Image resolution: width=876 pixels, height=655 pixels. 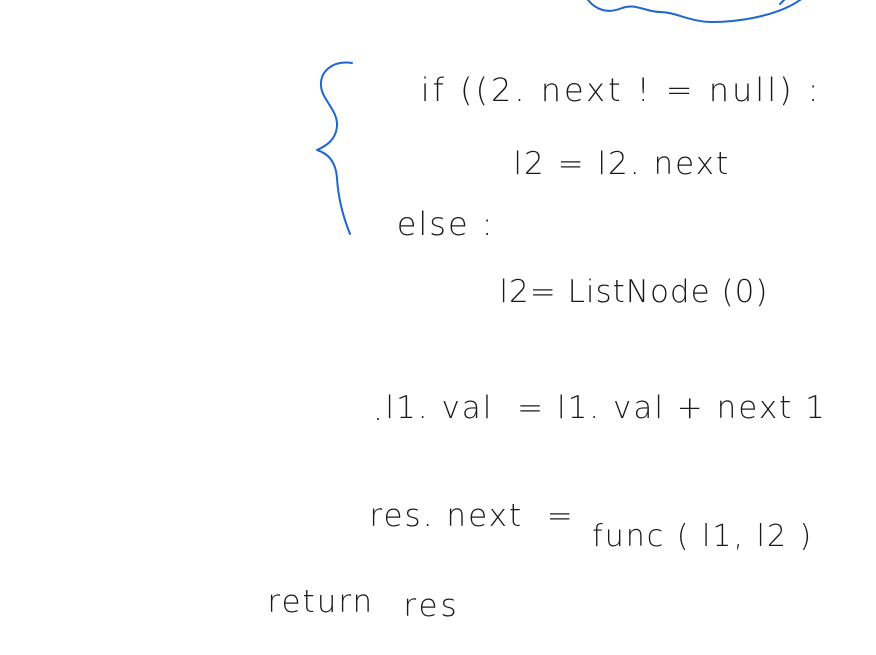 I want to click on res-next-line: res. next =, so click(x=448, y=516).